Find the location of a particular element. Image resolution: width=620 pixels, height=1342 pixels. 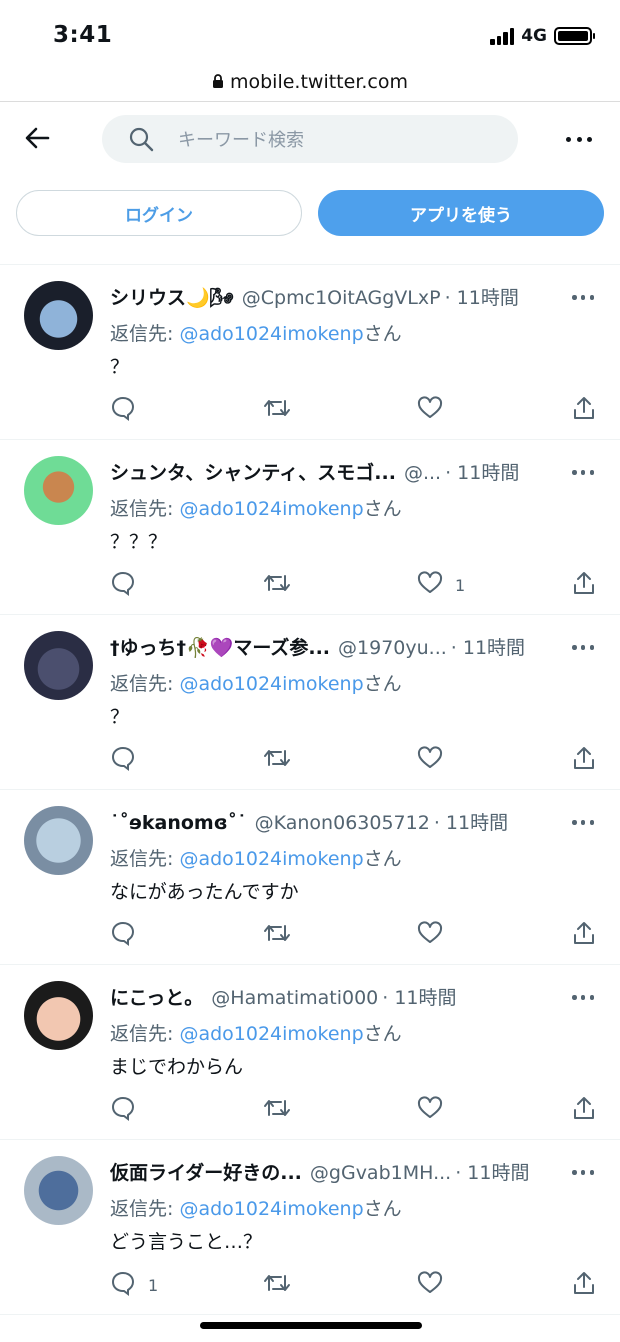

tweet-text: まじでわからん is located at coordinates (177, 1067).